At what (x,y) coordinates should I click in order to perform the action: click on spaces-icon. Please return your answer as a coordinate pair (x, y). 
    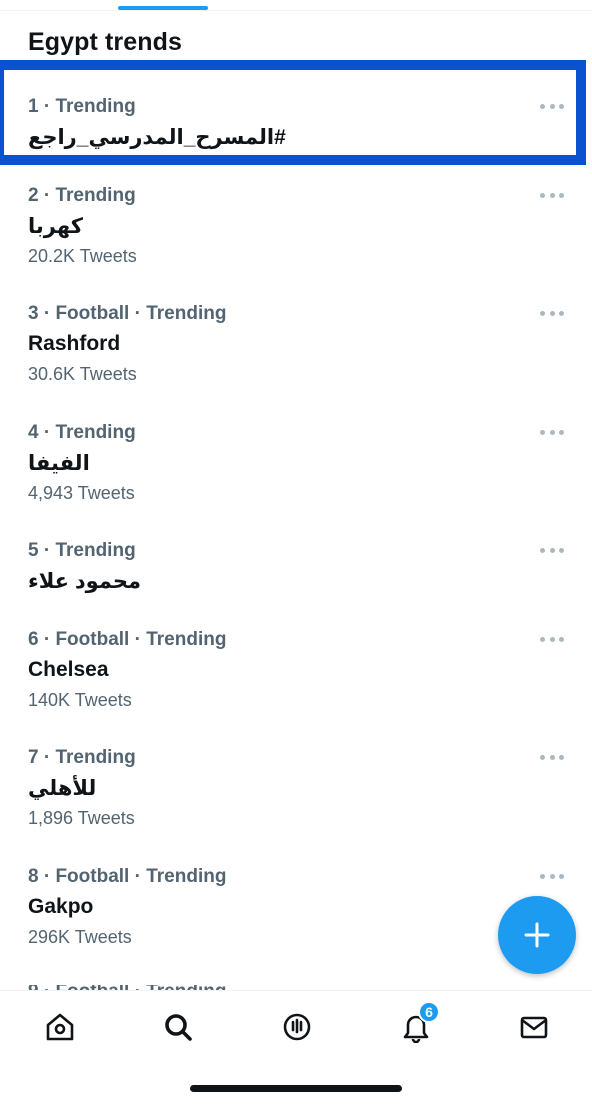
    Looking at the image, I should click on (297, 1027).